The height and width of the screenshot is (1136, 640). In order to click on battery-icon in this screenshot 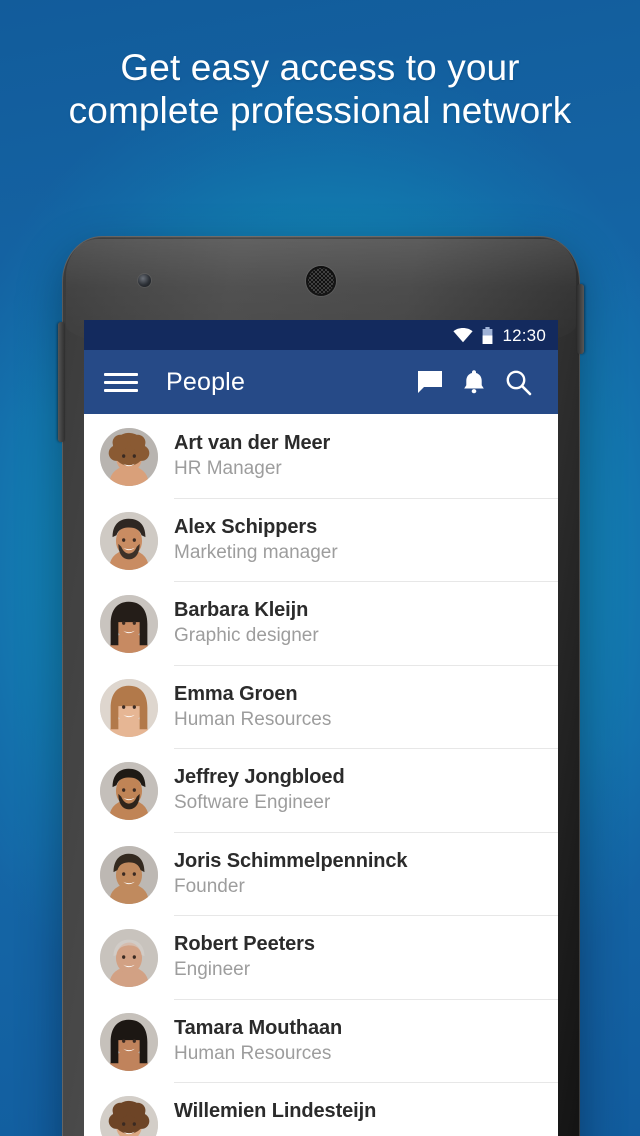, I will do `click(487, 335)`.